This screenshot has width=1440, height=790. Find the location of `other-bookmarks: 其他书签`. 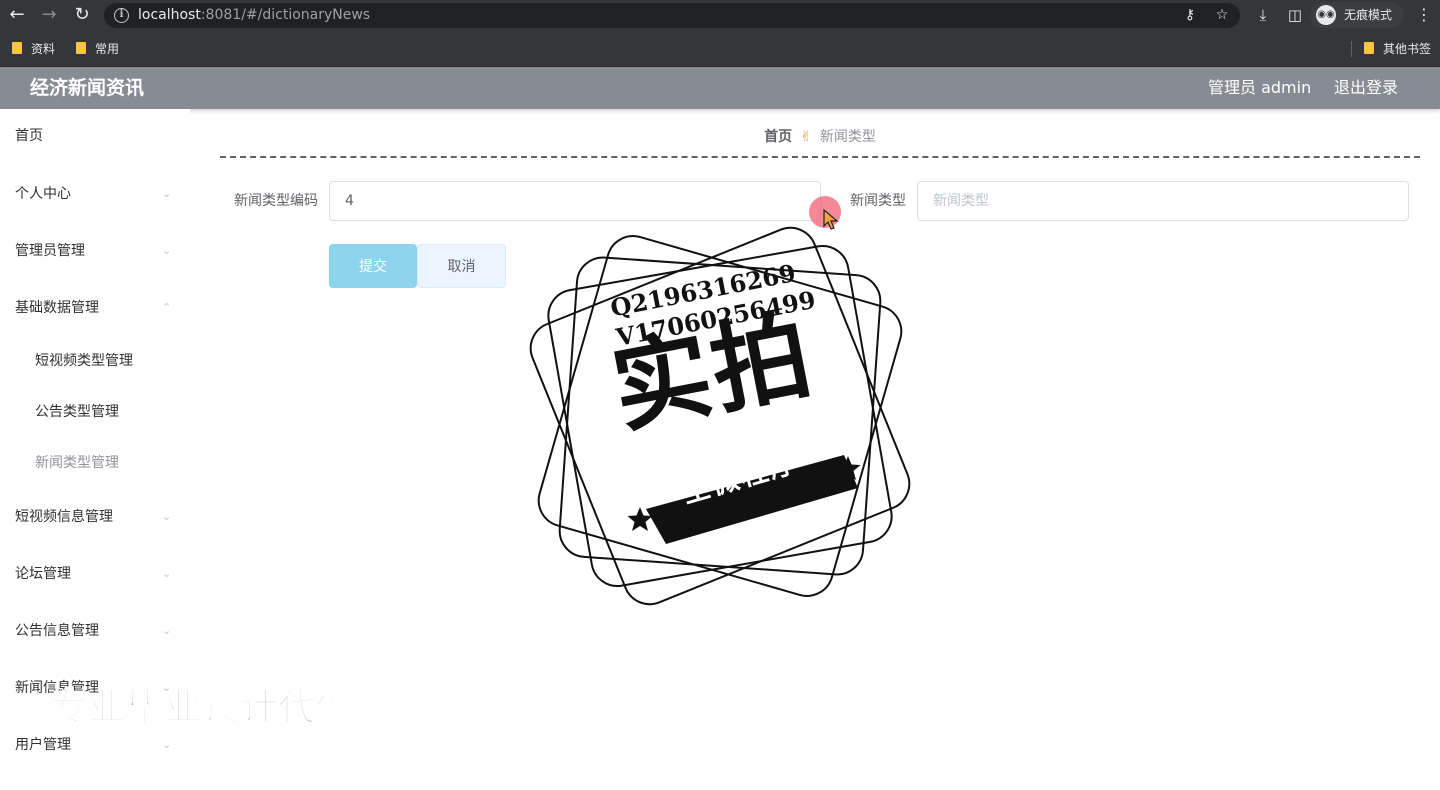

other-bookmarks: 其他书签 is located at coordinates (1397, 49).